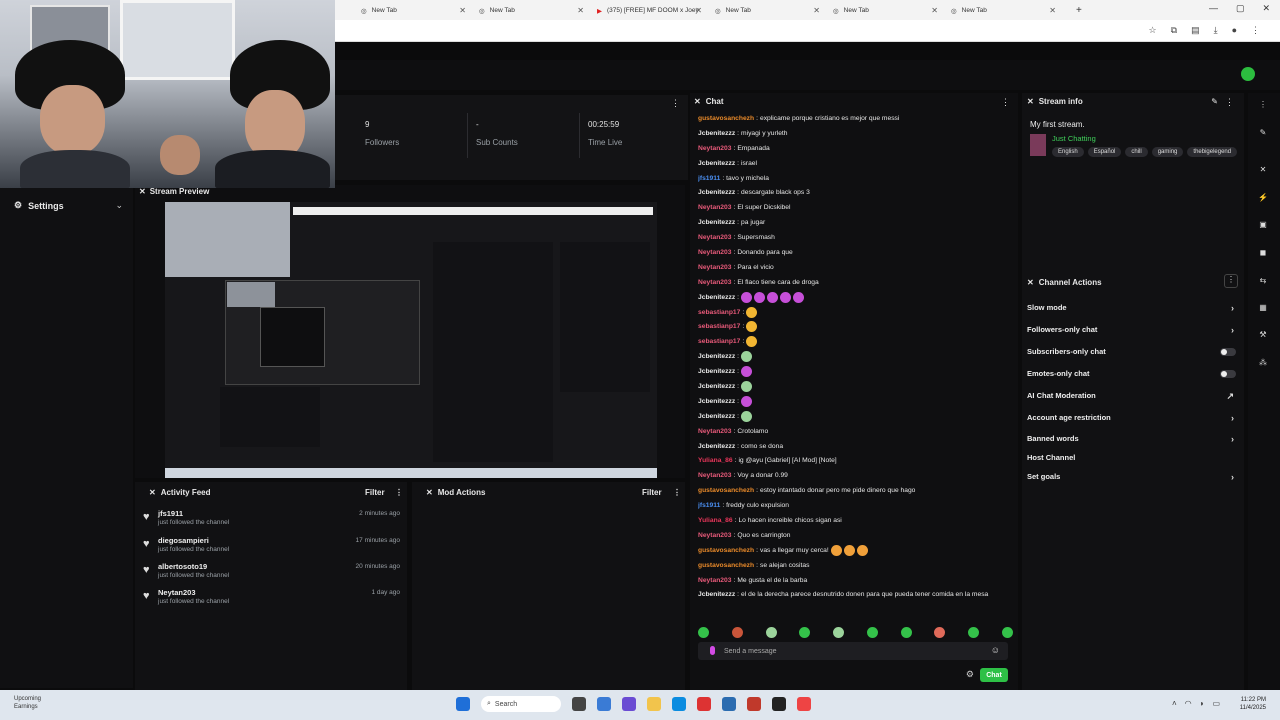 The height and width of the screenshot is (720, 1280). What do you see at coordinates (1263, 253) in the screenshot?
I see `chat-bubble-icon: ◼` at bounding box center [1263, 253].